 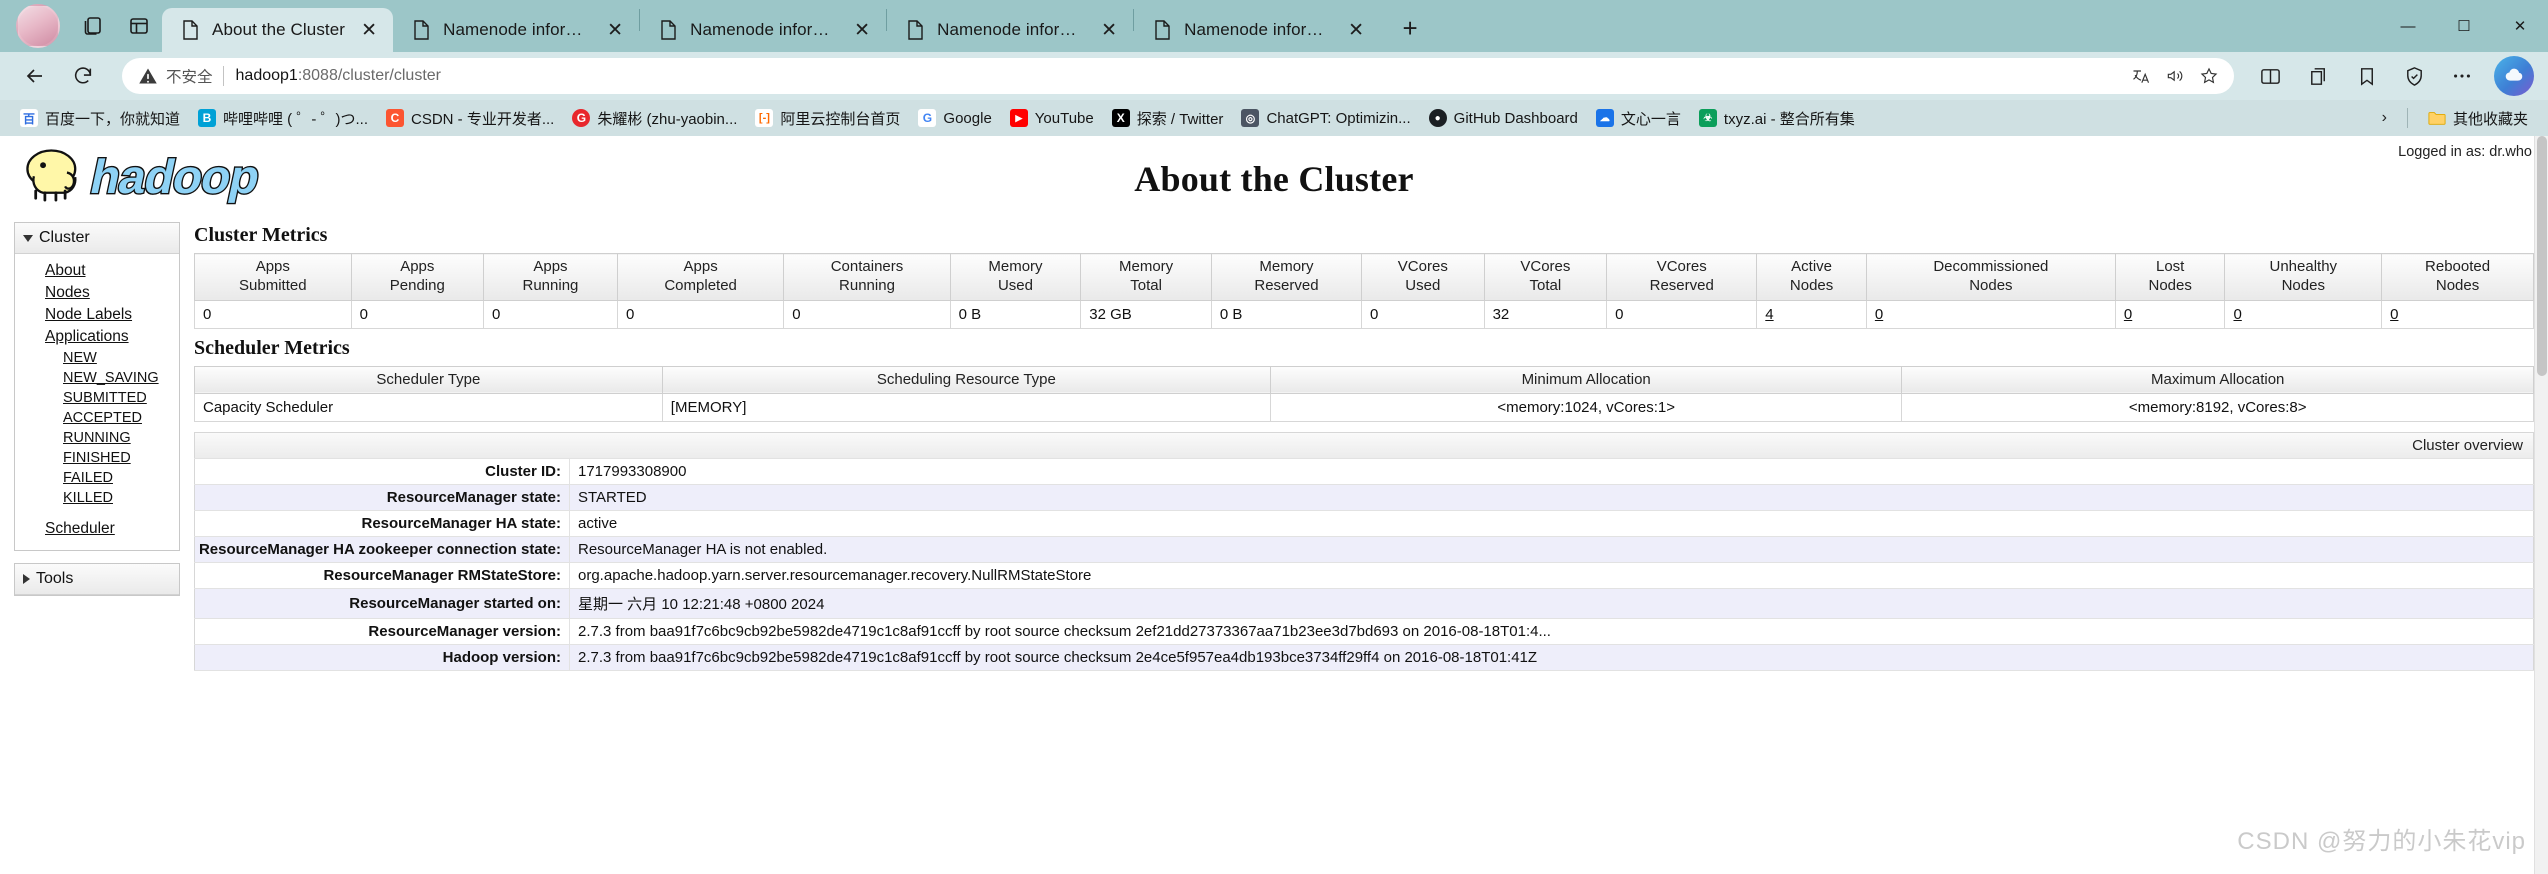 What do you see at coordinates (97, 498) in the screenshot?
I see `sidebar-item-killed: KILLED` at bounding box center [97, 498].